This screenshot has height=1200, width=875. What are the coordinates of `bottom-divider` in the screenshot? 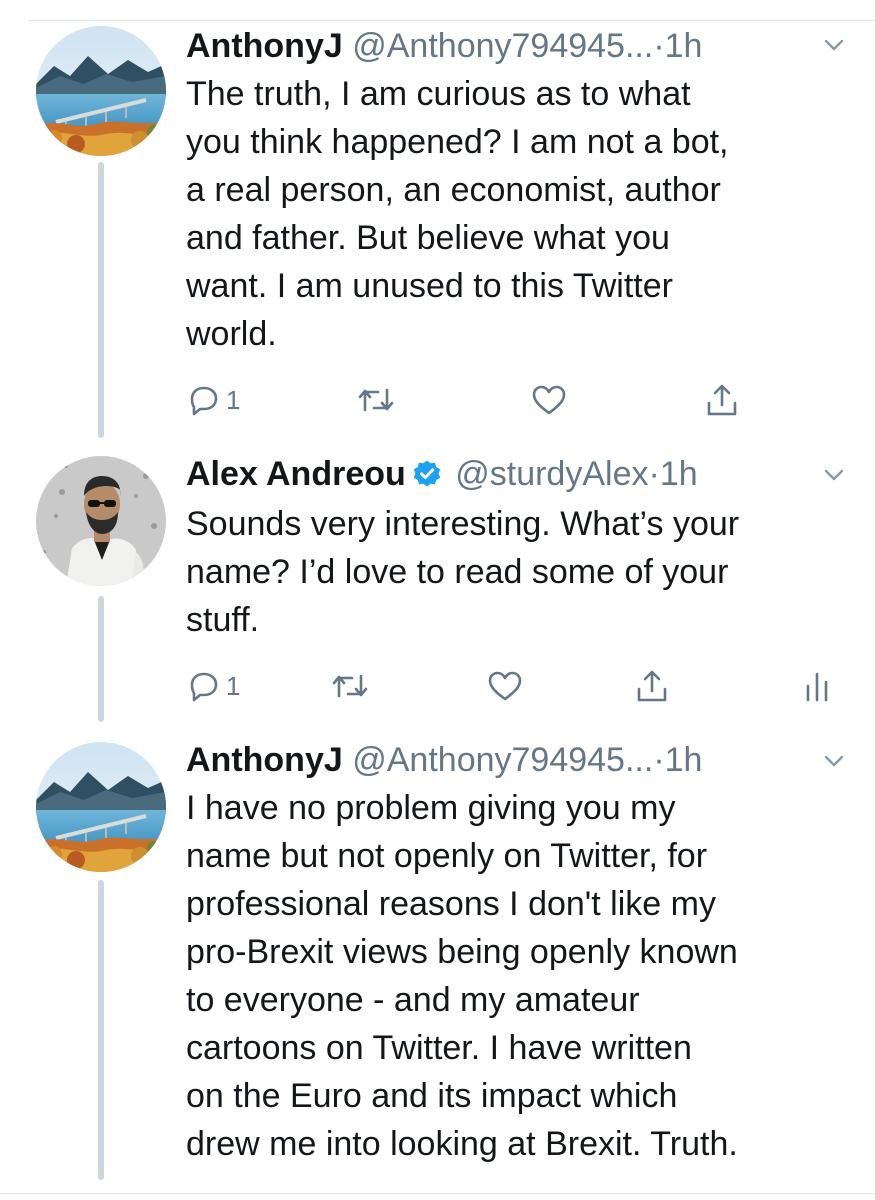 It's located at (437, 1193).